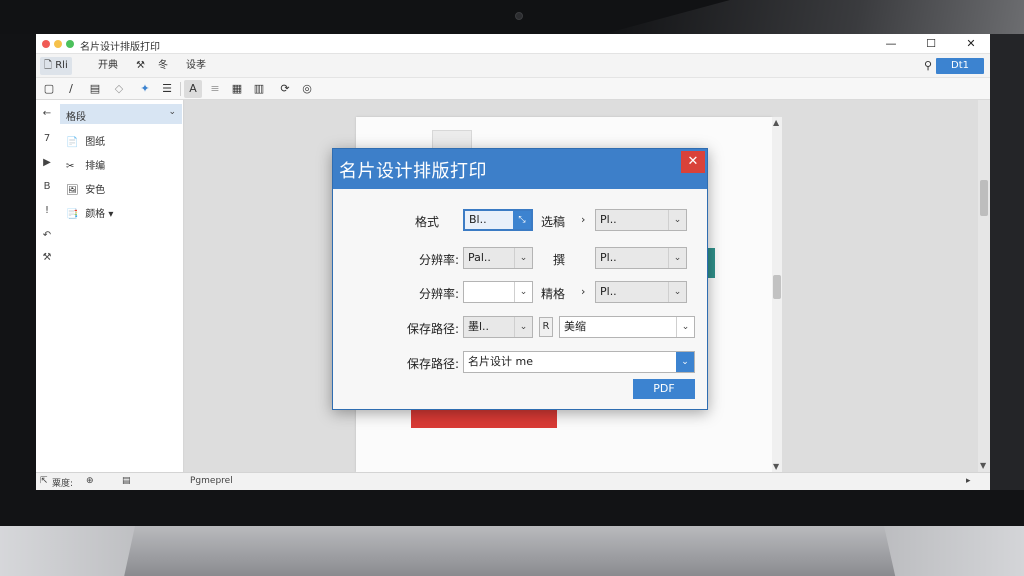 This screenshot has width=1024, height=576. Describe the element at coordinates (72, 214) in the screenshot. I see `pages-icon: 📑` at that location.